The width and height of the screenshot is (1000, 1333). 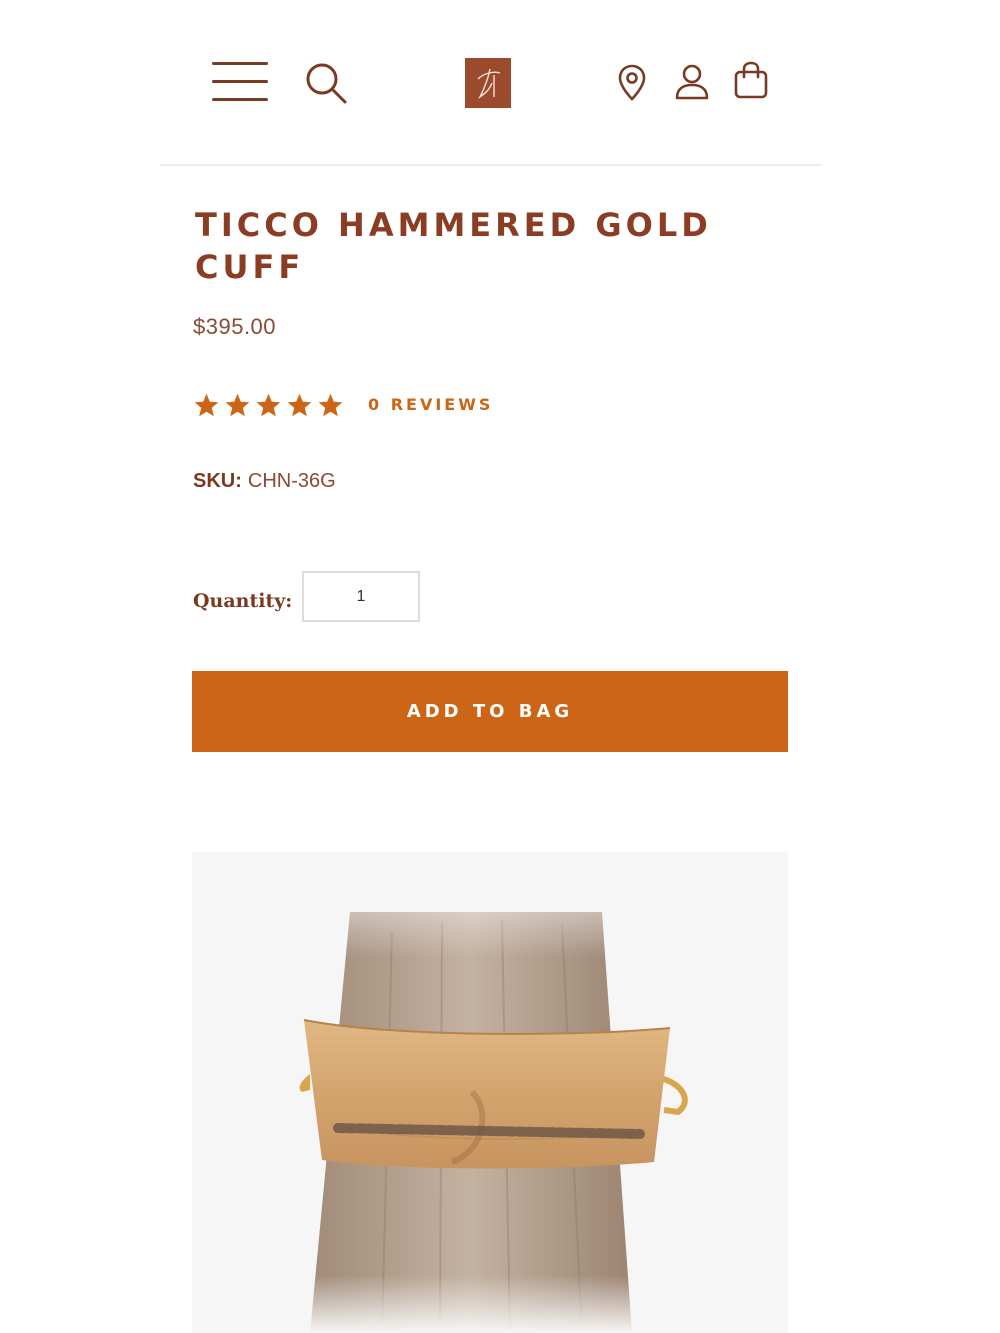 What do you see at coordinates (453, 246) in the screenshot?
I see `product-title: TICCO HAMMERED GOLD CUFF` at bounding box center [453, 246].